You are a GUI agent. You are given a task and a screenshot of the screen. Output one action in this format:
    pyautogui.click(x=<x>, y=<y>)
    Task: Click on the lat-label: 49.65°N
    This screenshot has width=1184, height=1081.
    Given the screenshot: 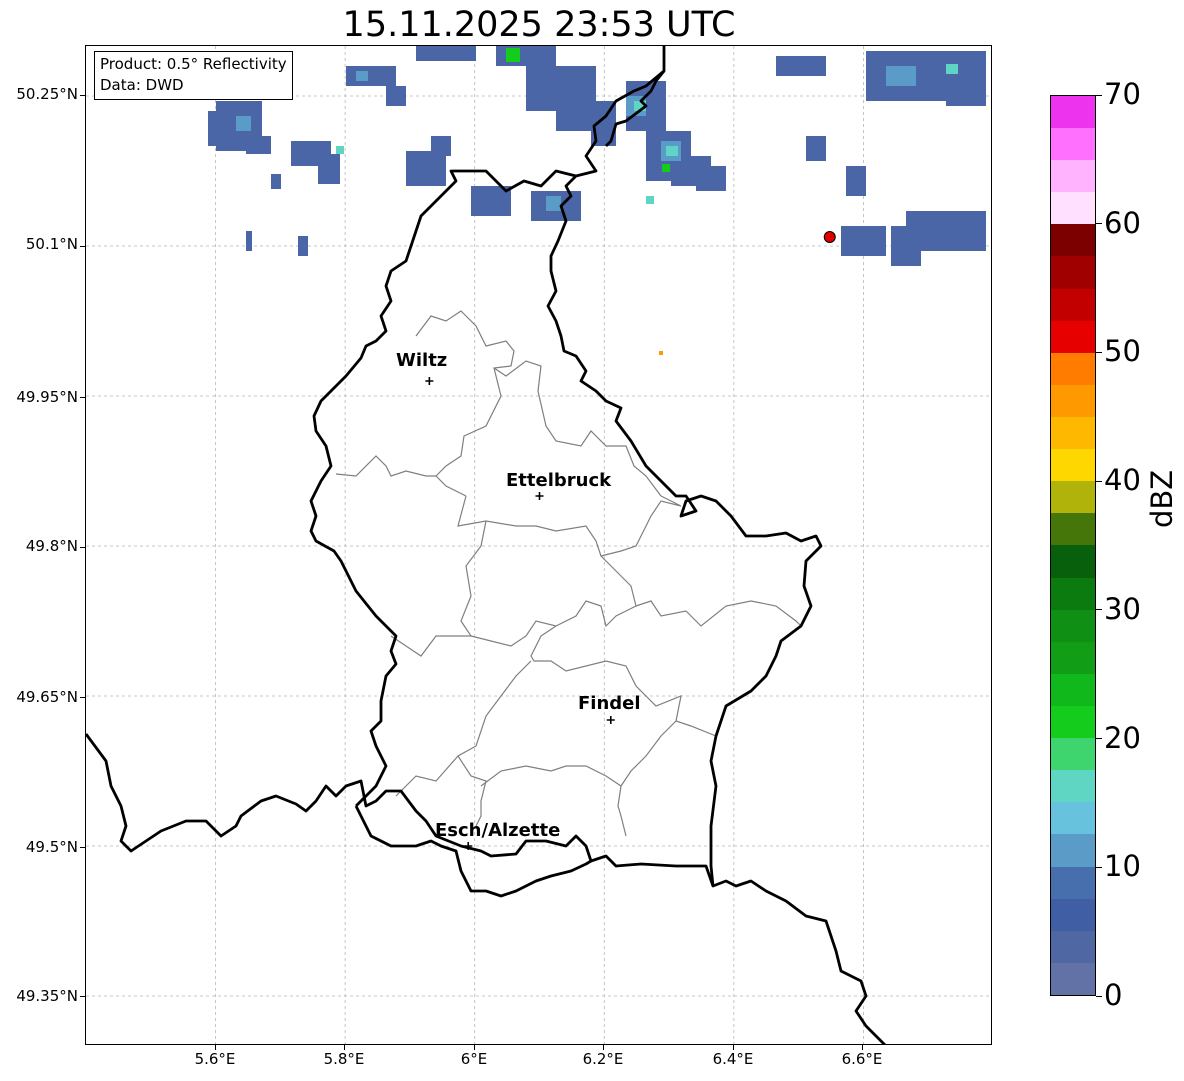 What is the action you would take?
    pyautogui.click(x=47, y=697)
    